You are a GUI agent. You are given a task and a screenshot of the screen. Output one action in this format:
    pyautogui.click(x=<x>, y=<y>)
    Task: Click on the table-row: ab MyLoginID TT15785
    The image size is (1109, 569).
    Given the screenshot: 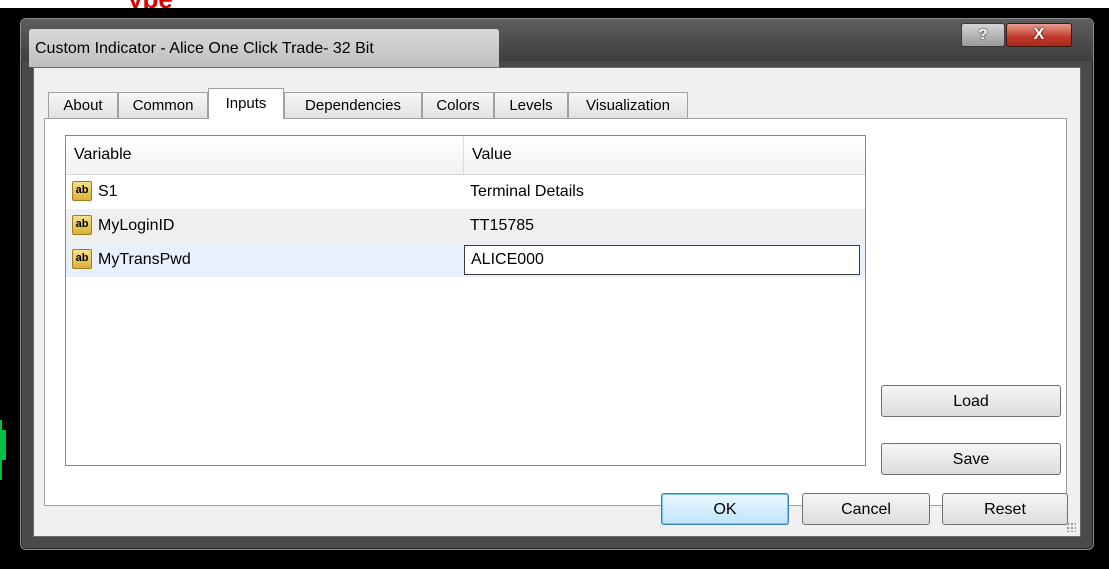 What is the action you would take?
    pyautogui.click(x=465, y=226)
    